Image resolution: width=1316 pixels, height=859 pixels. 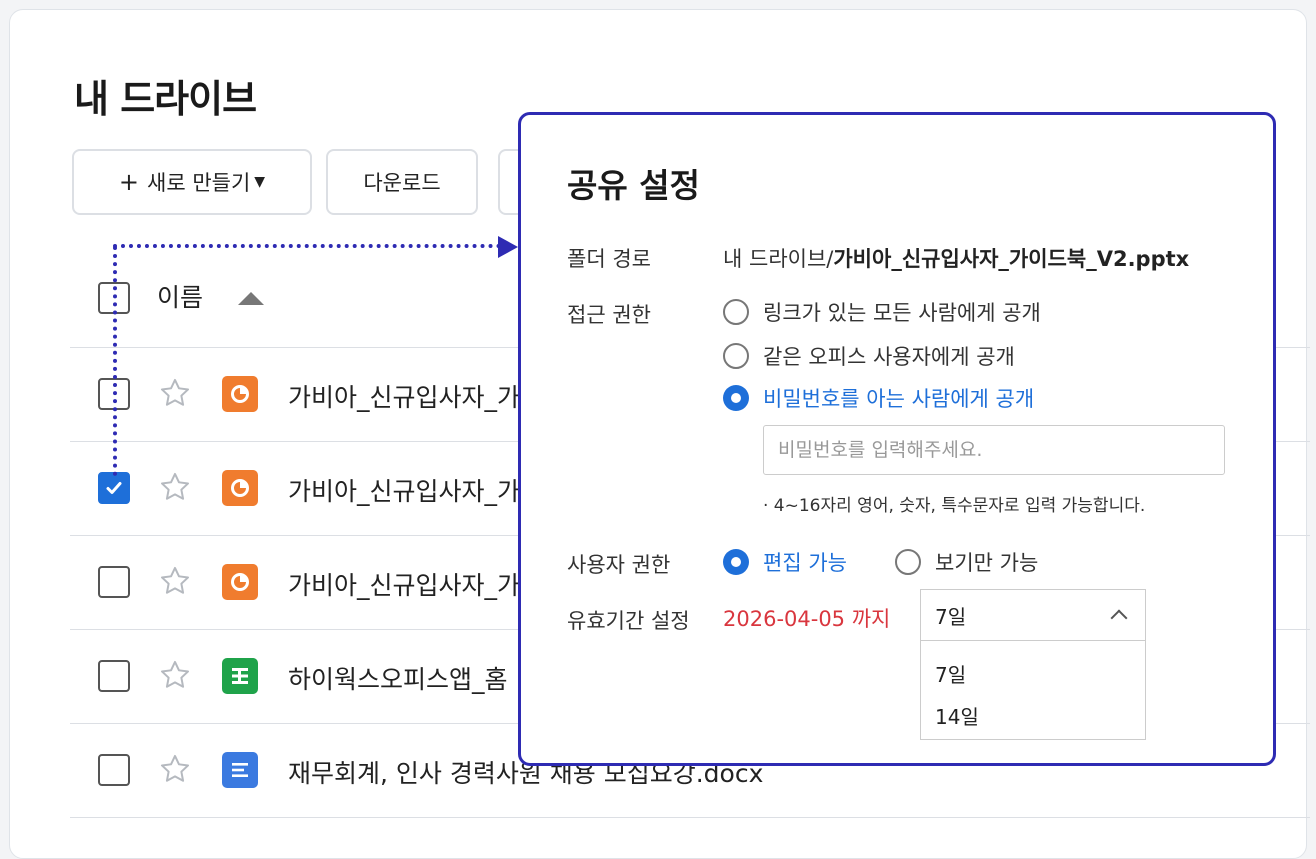 What do you see at coordinates (951, 616) in the screenshot?
I see `expiry-selected-value: 7일` at bounding box center [951, 616].